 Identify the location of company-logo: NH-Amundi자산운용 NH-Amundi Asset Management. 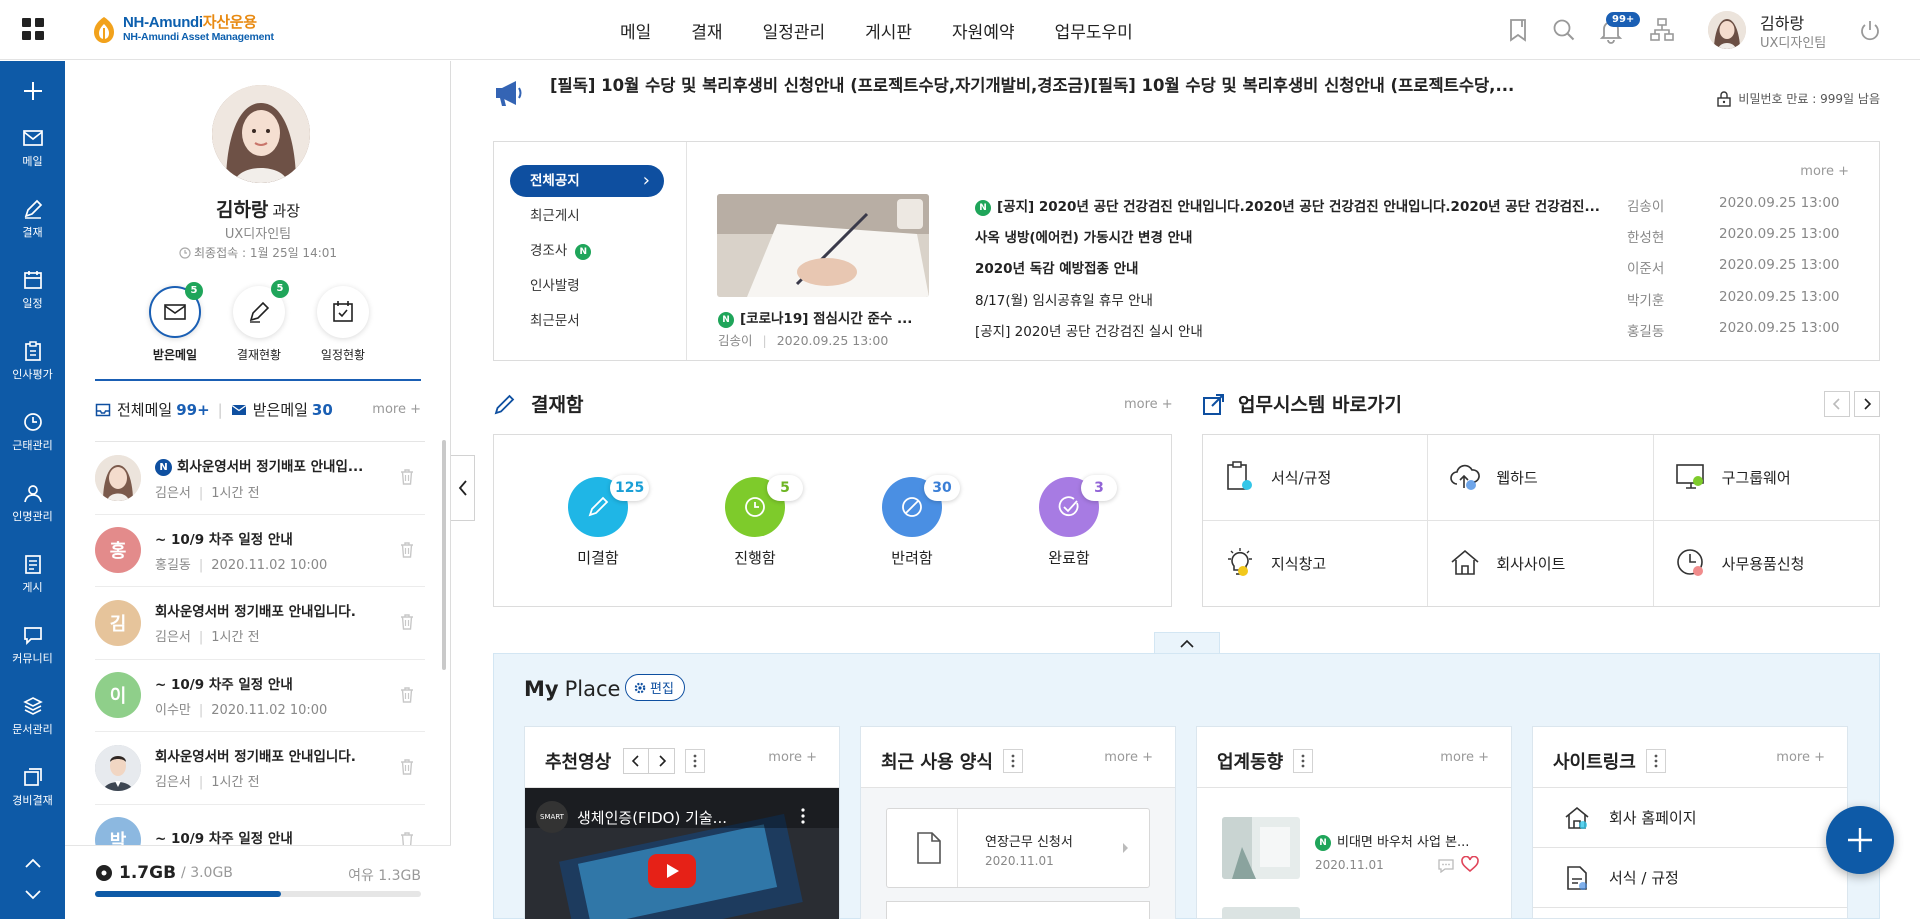
(182, 30).